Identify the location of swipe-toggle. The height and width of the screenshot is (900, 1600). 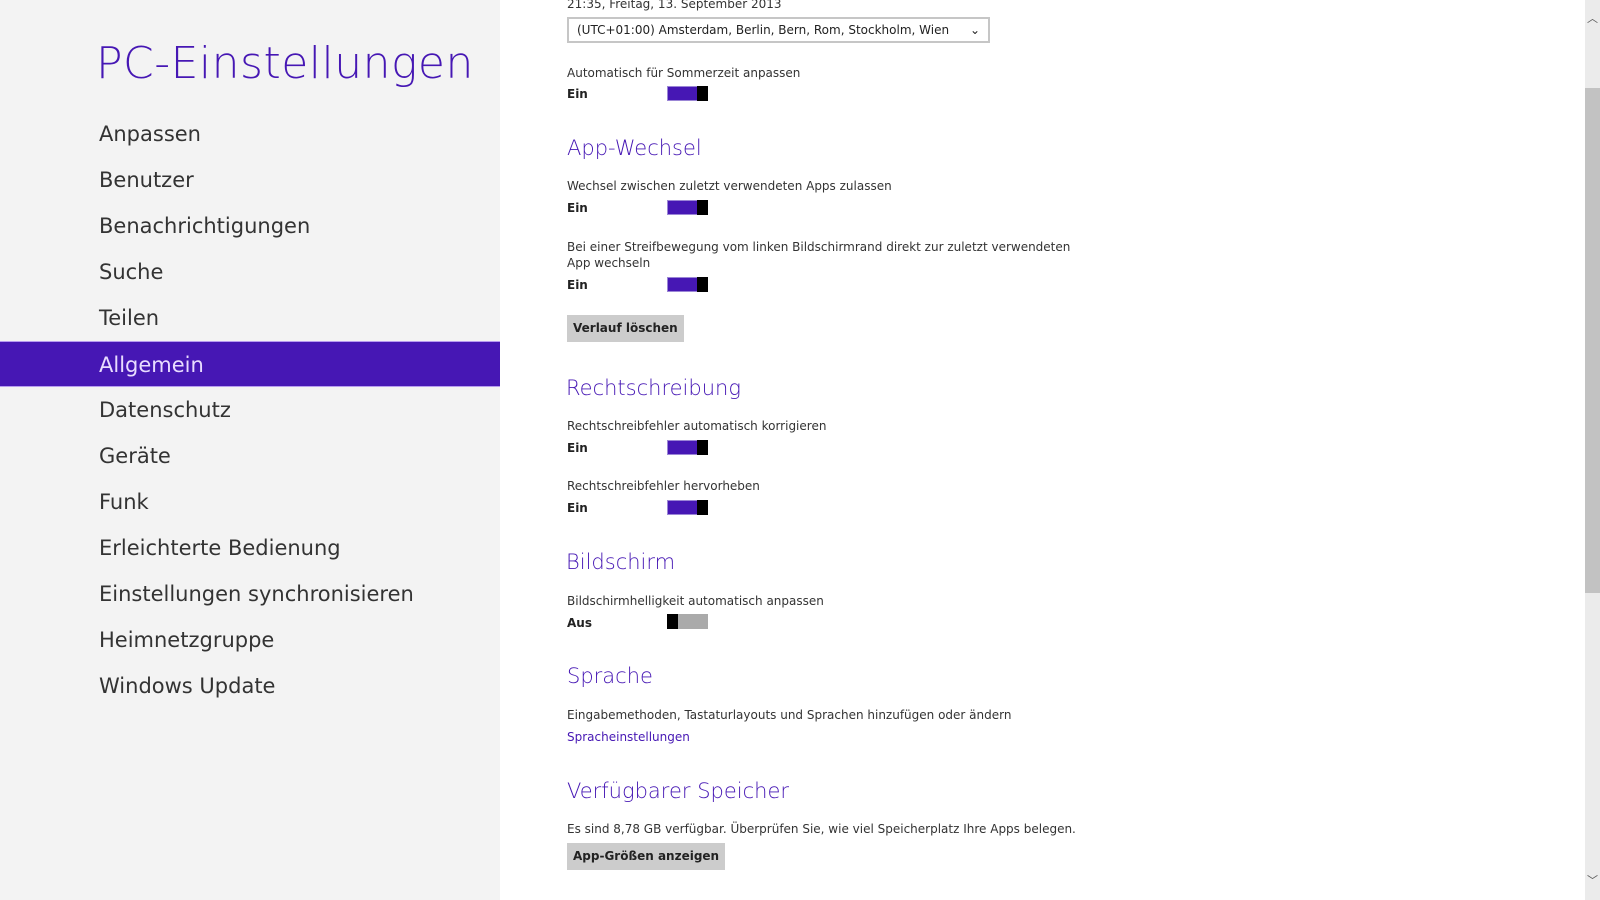
(687, 284).